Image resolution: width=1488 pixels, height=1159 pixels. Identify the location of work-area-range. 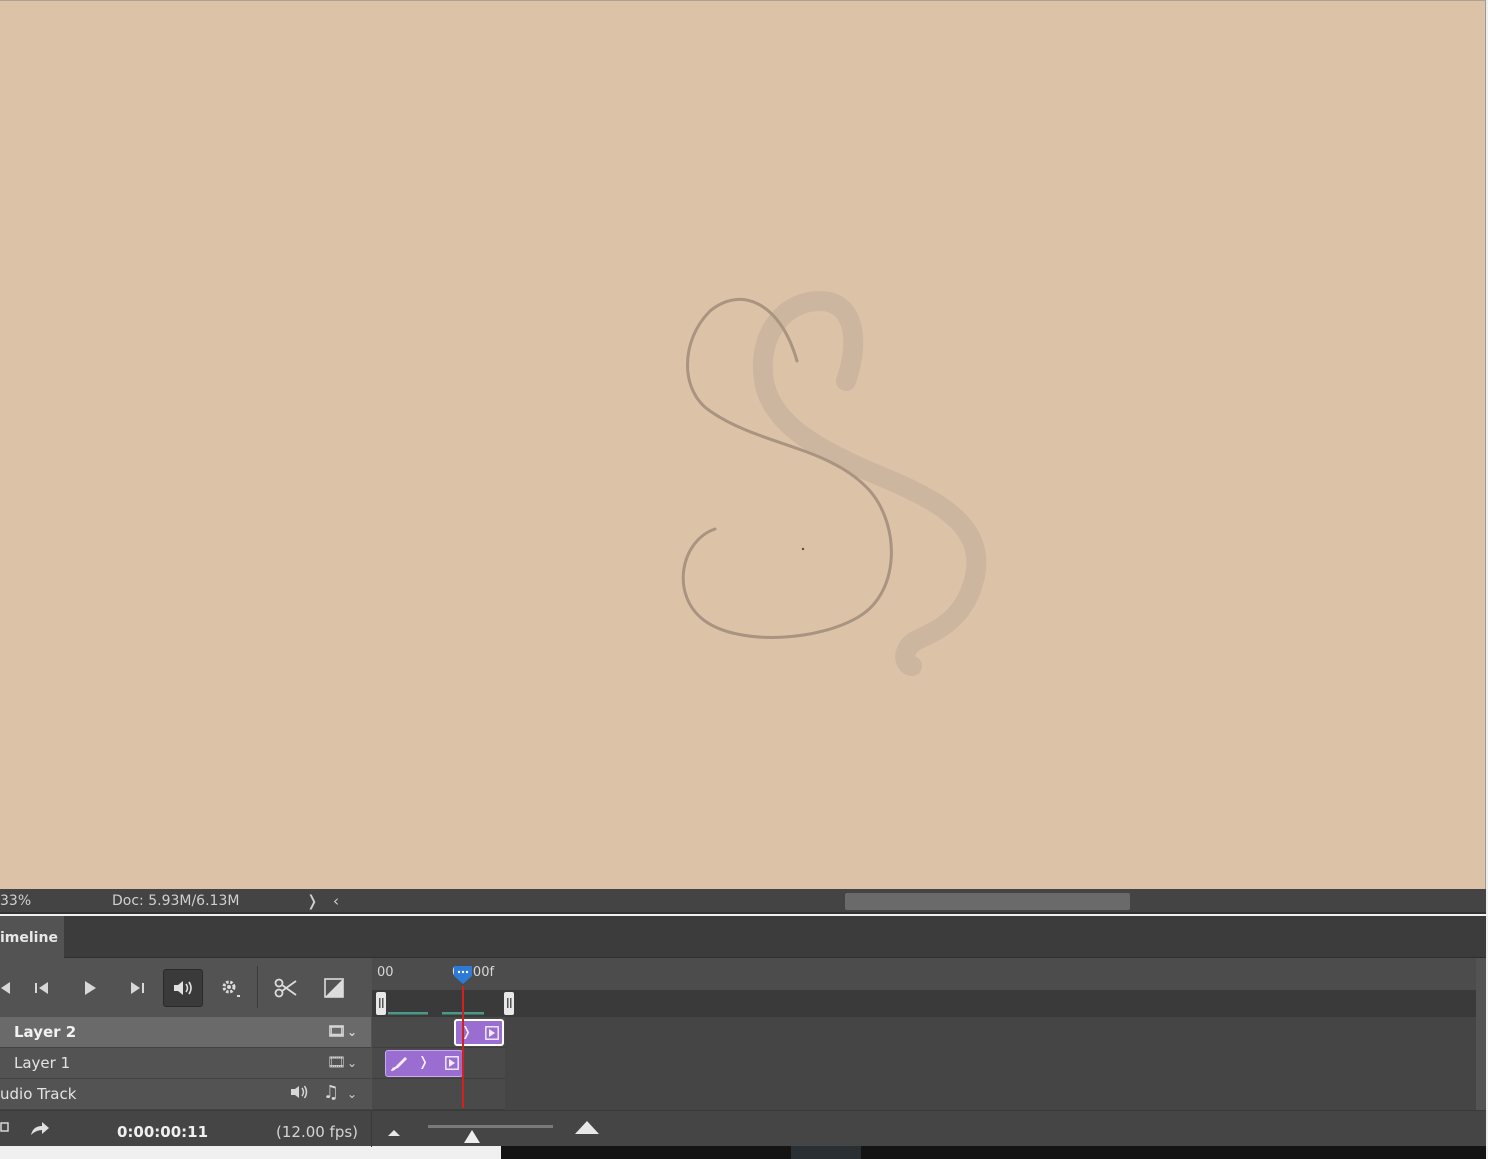
(445, 1003).